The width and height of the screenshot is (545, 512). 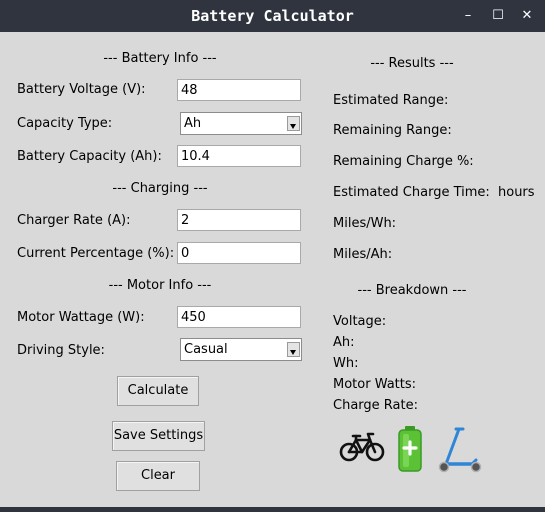 What do you see at coordinates (375, 384) in the screenshot?
I see `breakdown-motor-watts-label: Motor Watts:` at bounding box center [375, 384].